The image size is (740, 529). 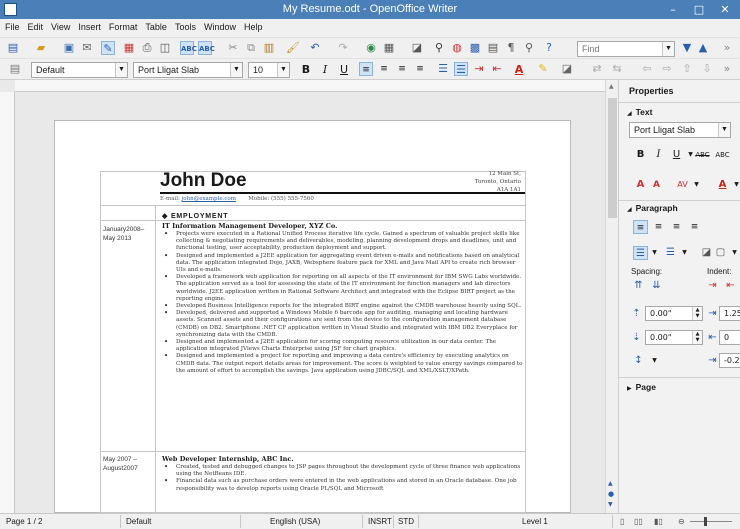 What do you see at coordinates (673, 9) in the screenshot?
I see `minimize-button: –` at bounding box center [673, 9].